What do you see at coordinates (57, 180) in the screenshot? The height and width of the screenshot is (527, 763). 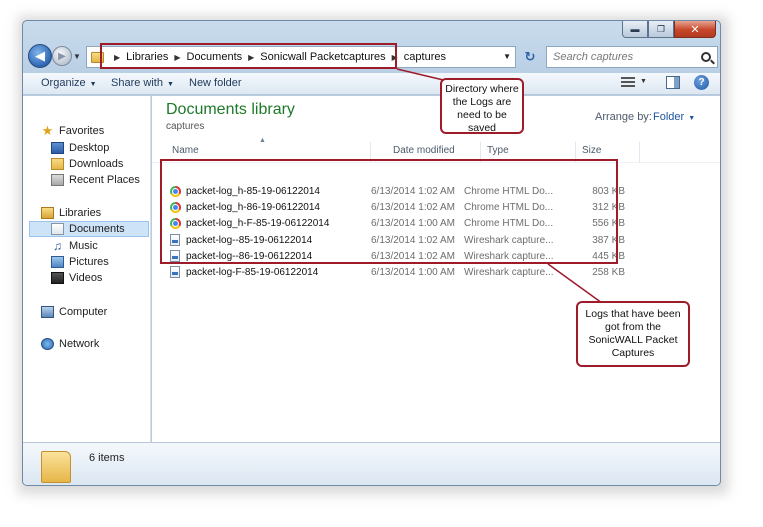 I see `recent-places-icon` at bounding box center [57, 180].